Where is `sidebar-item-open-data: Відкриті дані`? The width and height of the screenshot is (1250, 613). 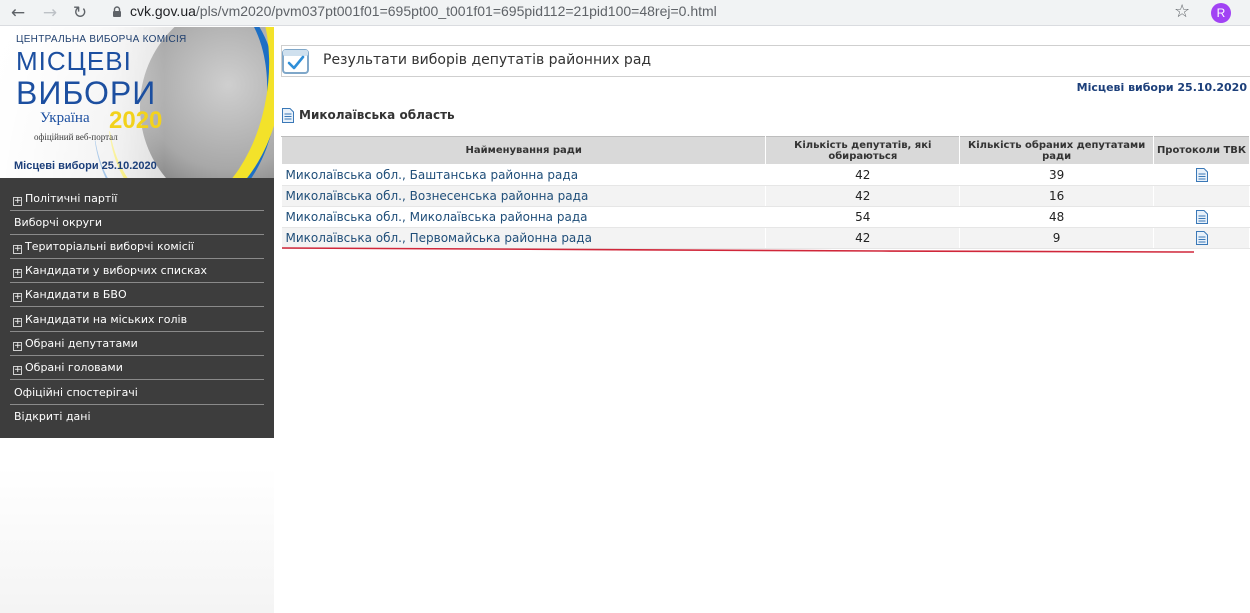
sidebar-item-open-data: Відкриті дані is located at coordinates (137, 417).